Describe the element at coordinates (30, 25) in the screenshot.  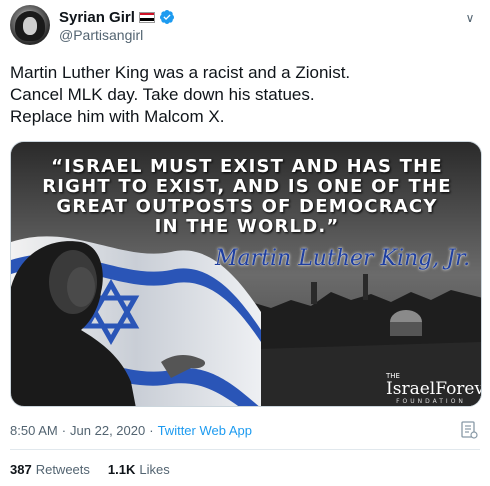
I see `avatar` at that location.